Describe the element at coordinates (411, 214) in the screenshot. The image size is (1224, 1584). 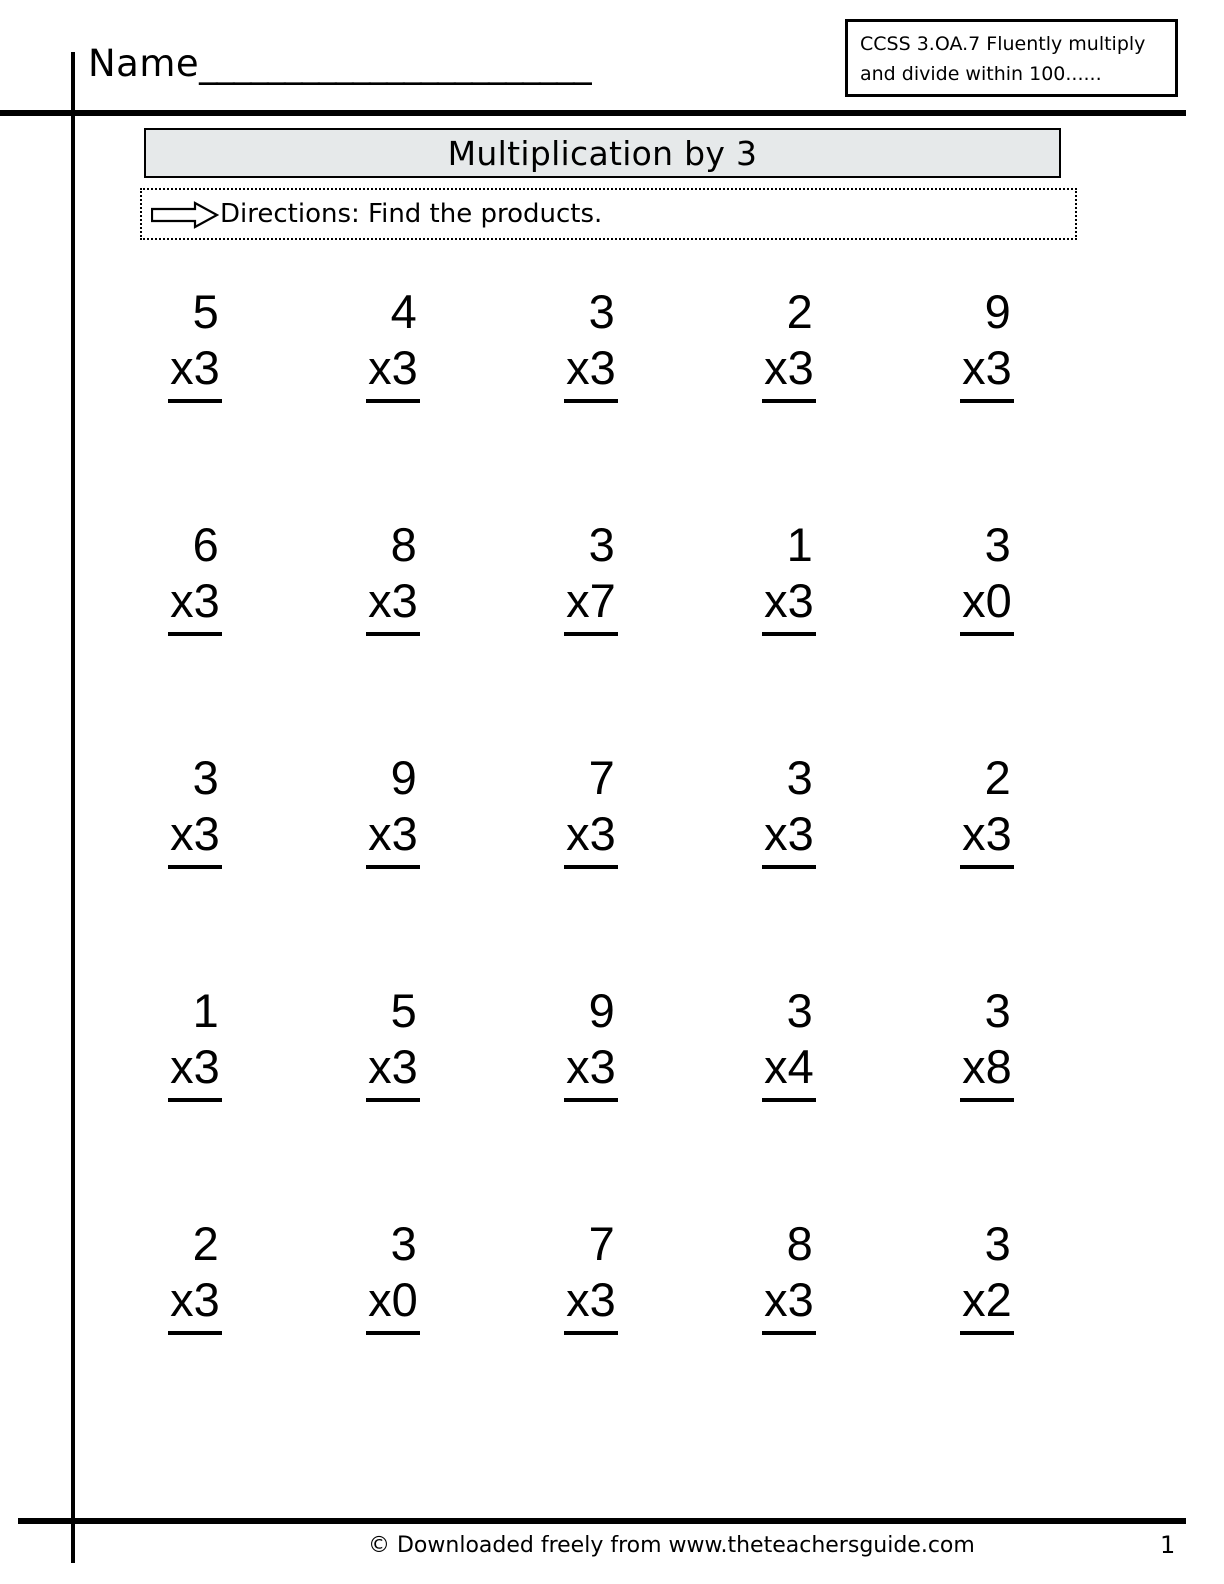
I see `directions-text: Directions: Find the products.` at that location.